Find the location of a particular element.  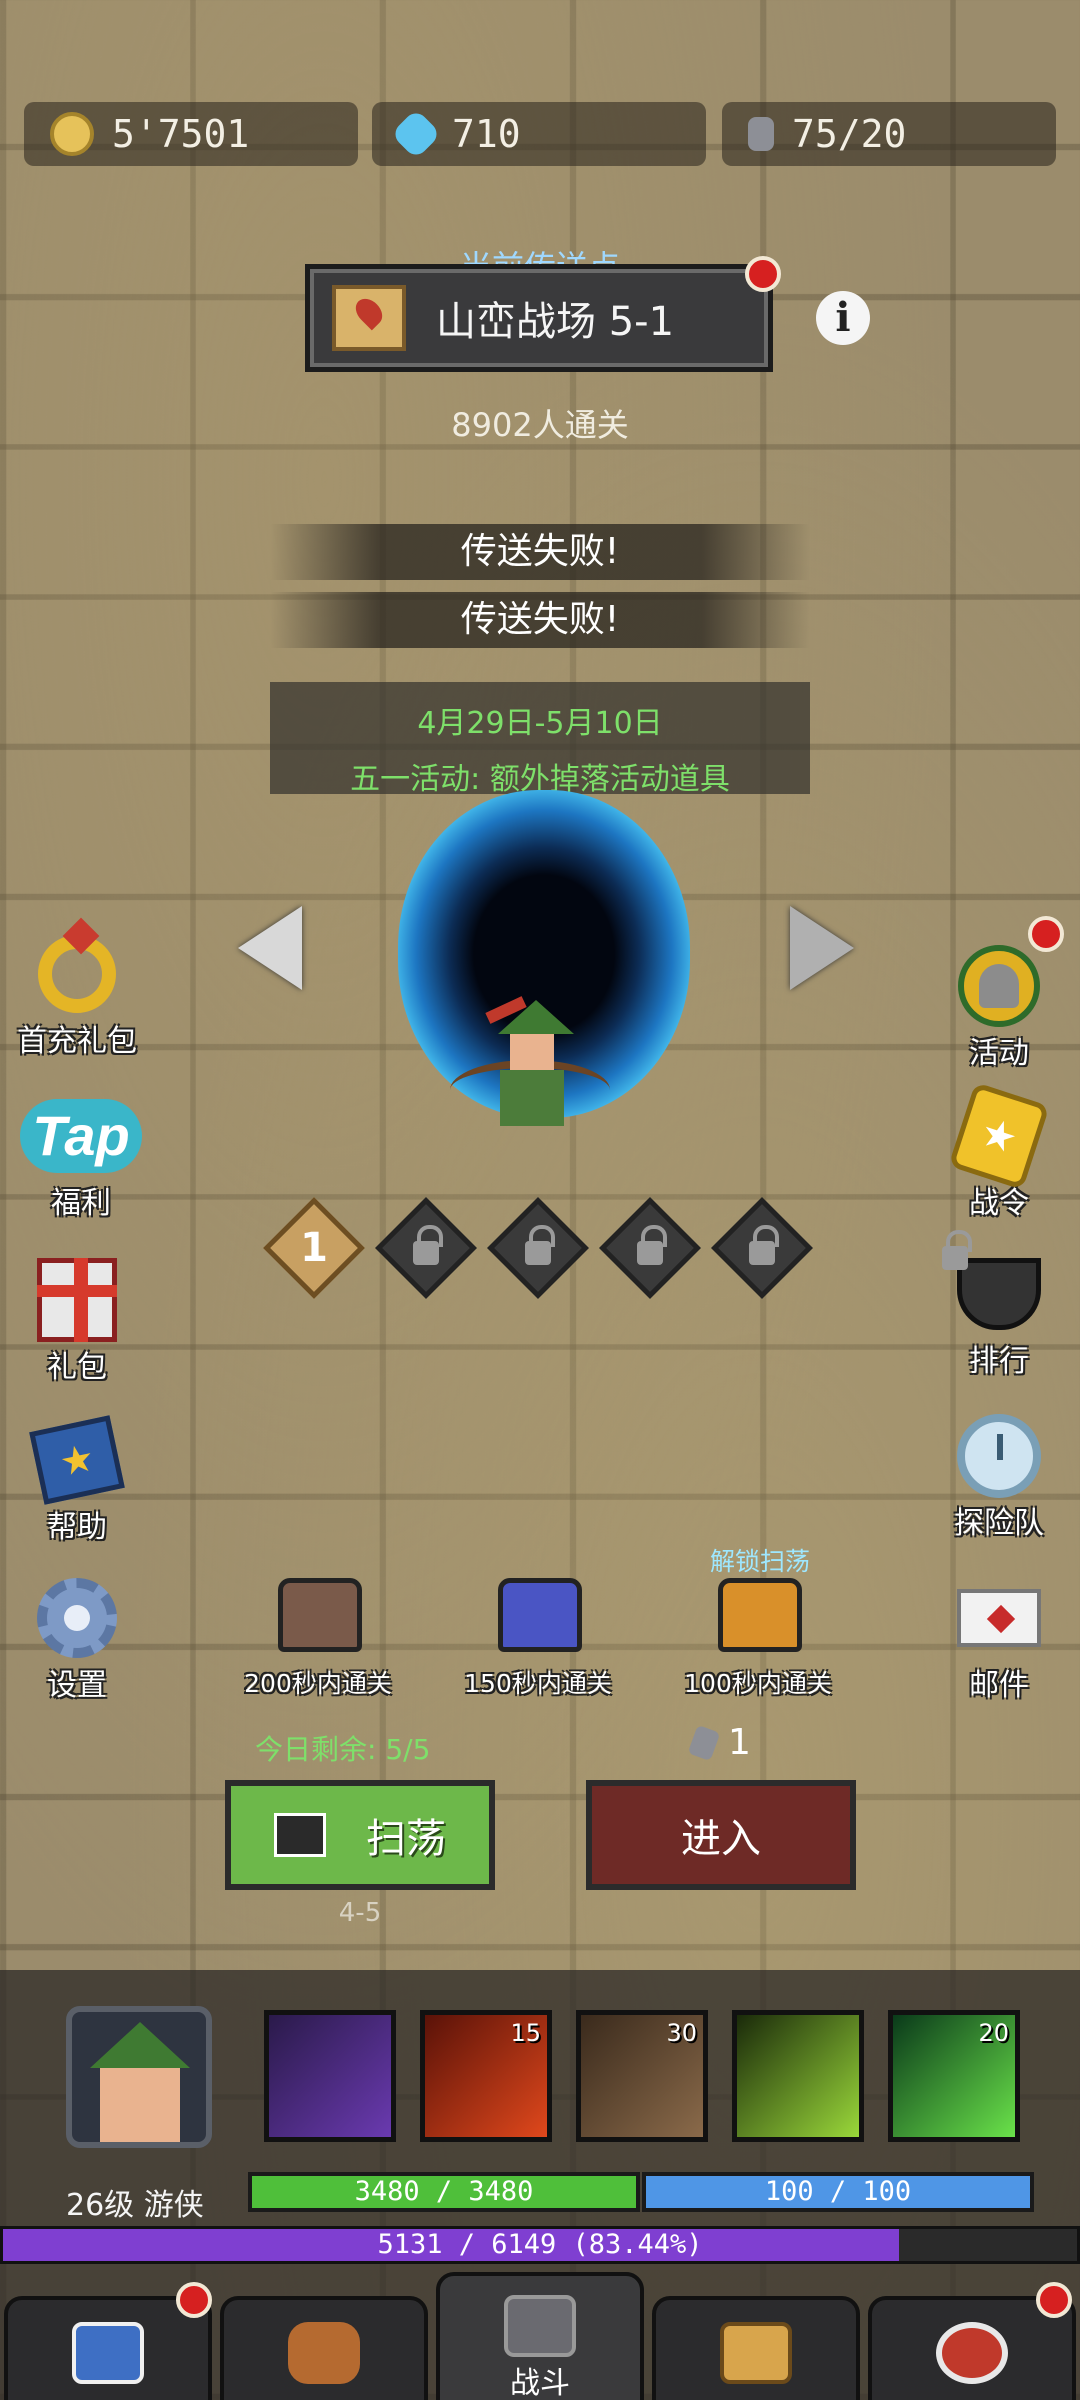

shop-stall-icon is located at coordinates (108, 2353).